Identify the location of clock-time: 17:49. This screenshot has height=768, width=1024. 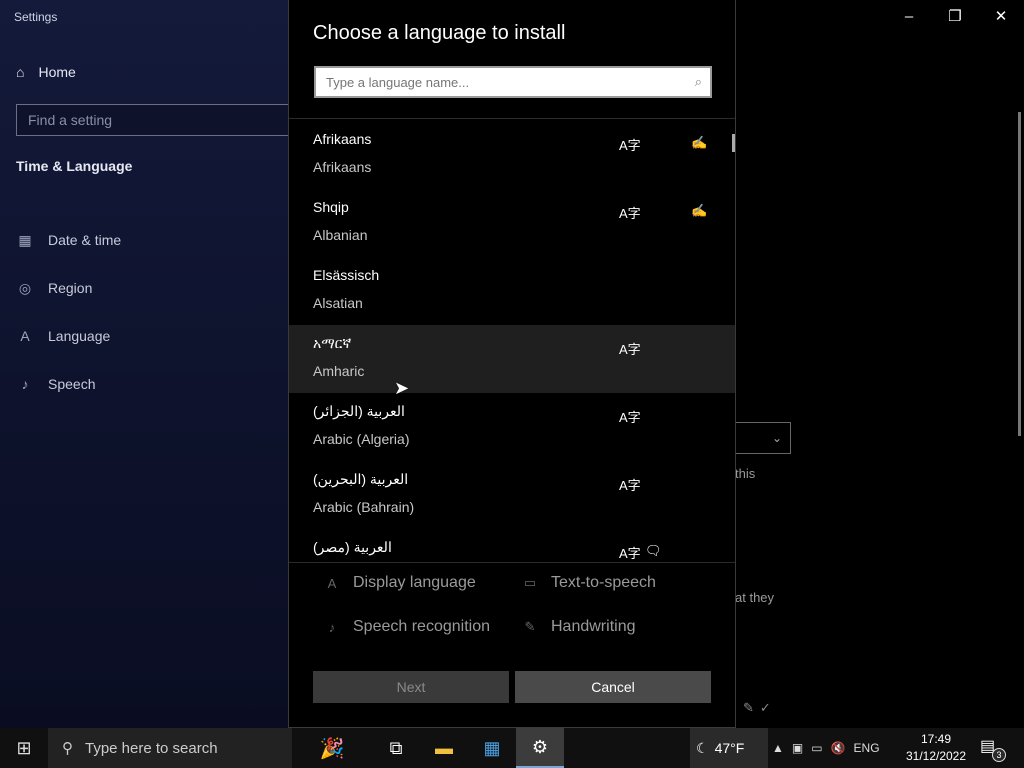
(936, 739).